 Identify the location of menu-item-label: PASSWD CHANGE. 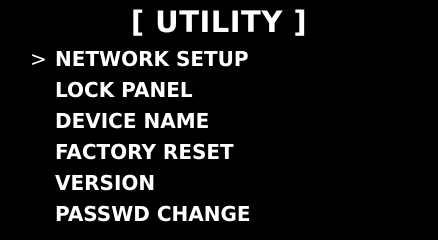
(153, 214).